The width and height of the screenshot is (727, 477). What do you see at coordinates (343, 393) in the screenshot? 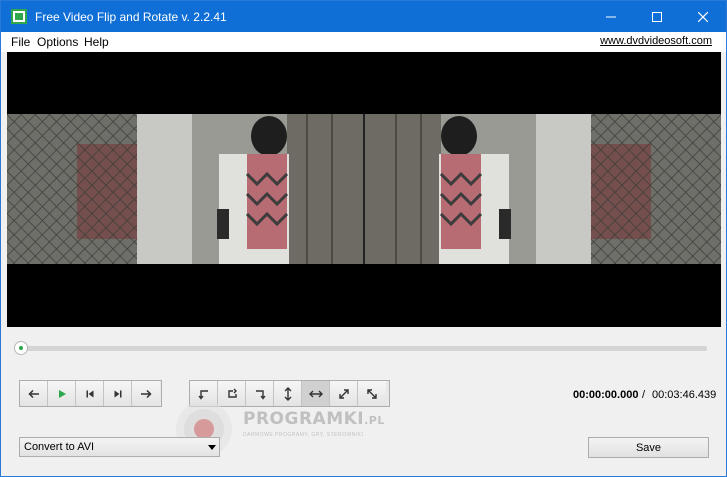
I see `diagonal-expand-icon` at bounding box center [343, 393].